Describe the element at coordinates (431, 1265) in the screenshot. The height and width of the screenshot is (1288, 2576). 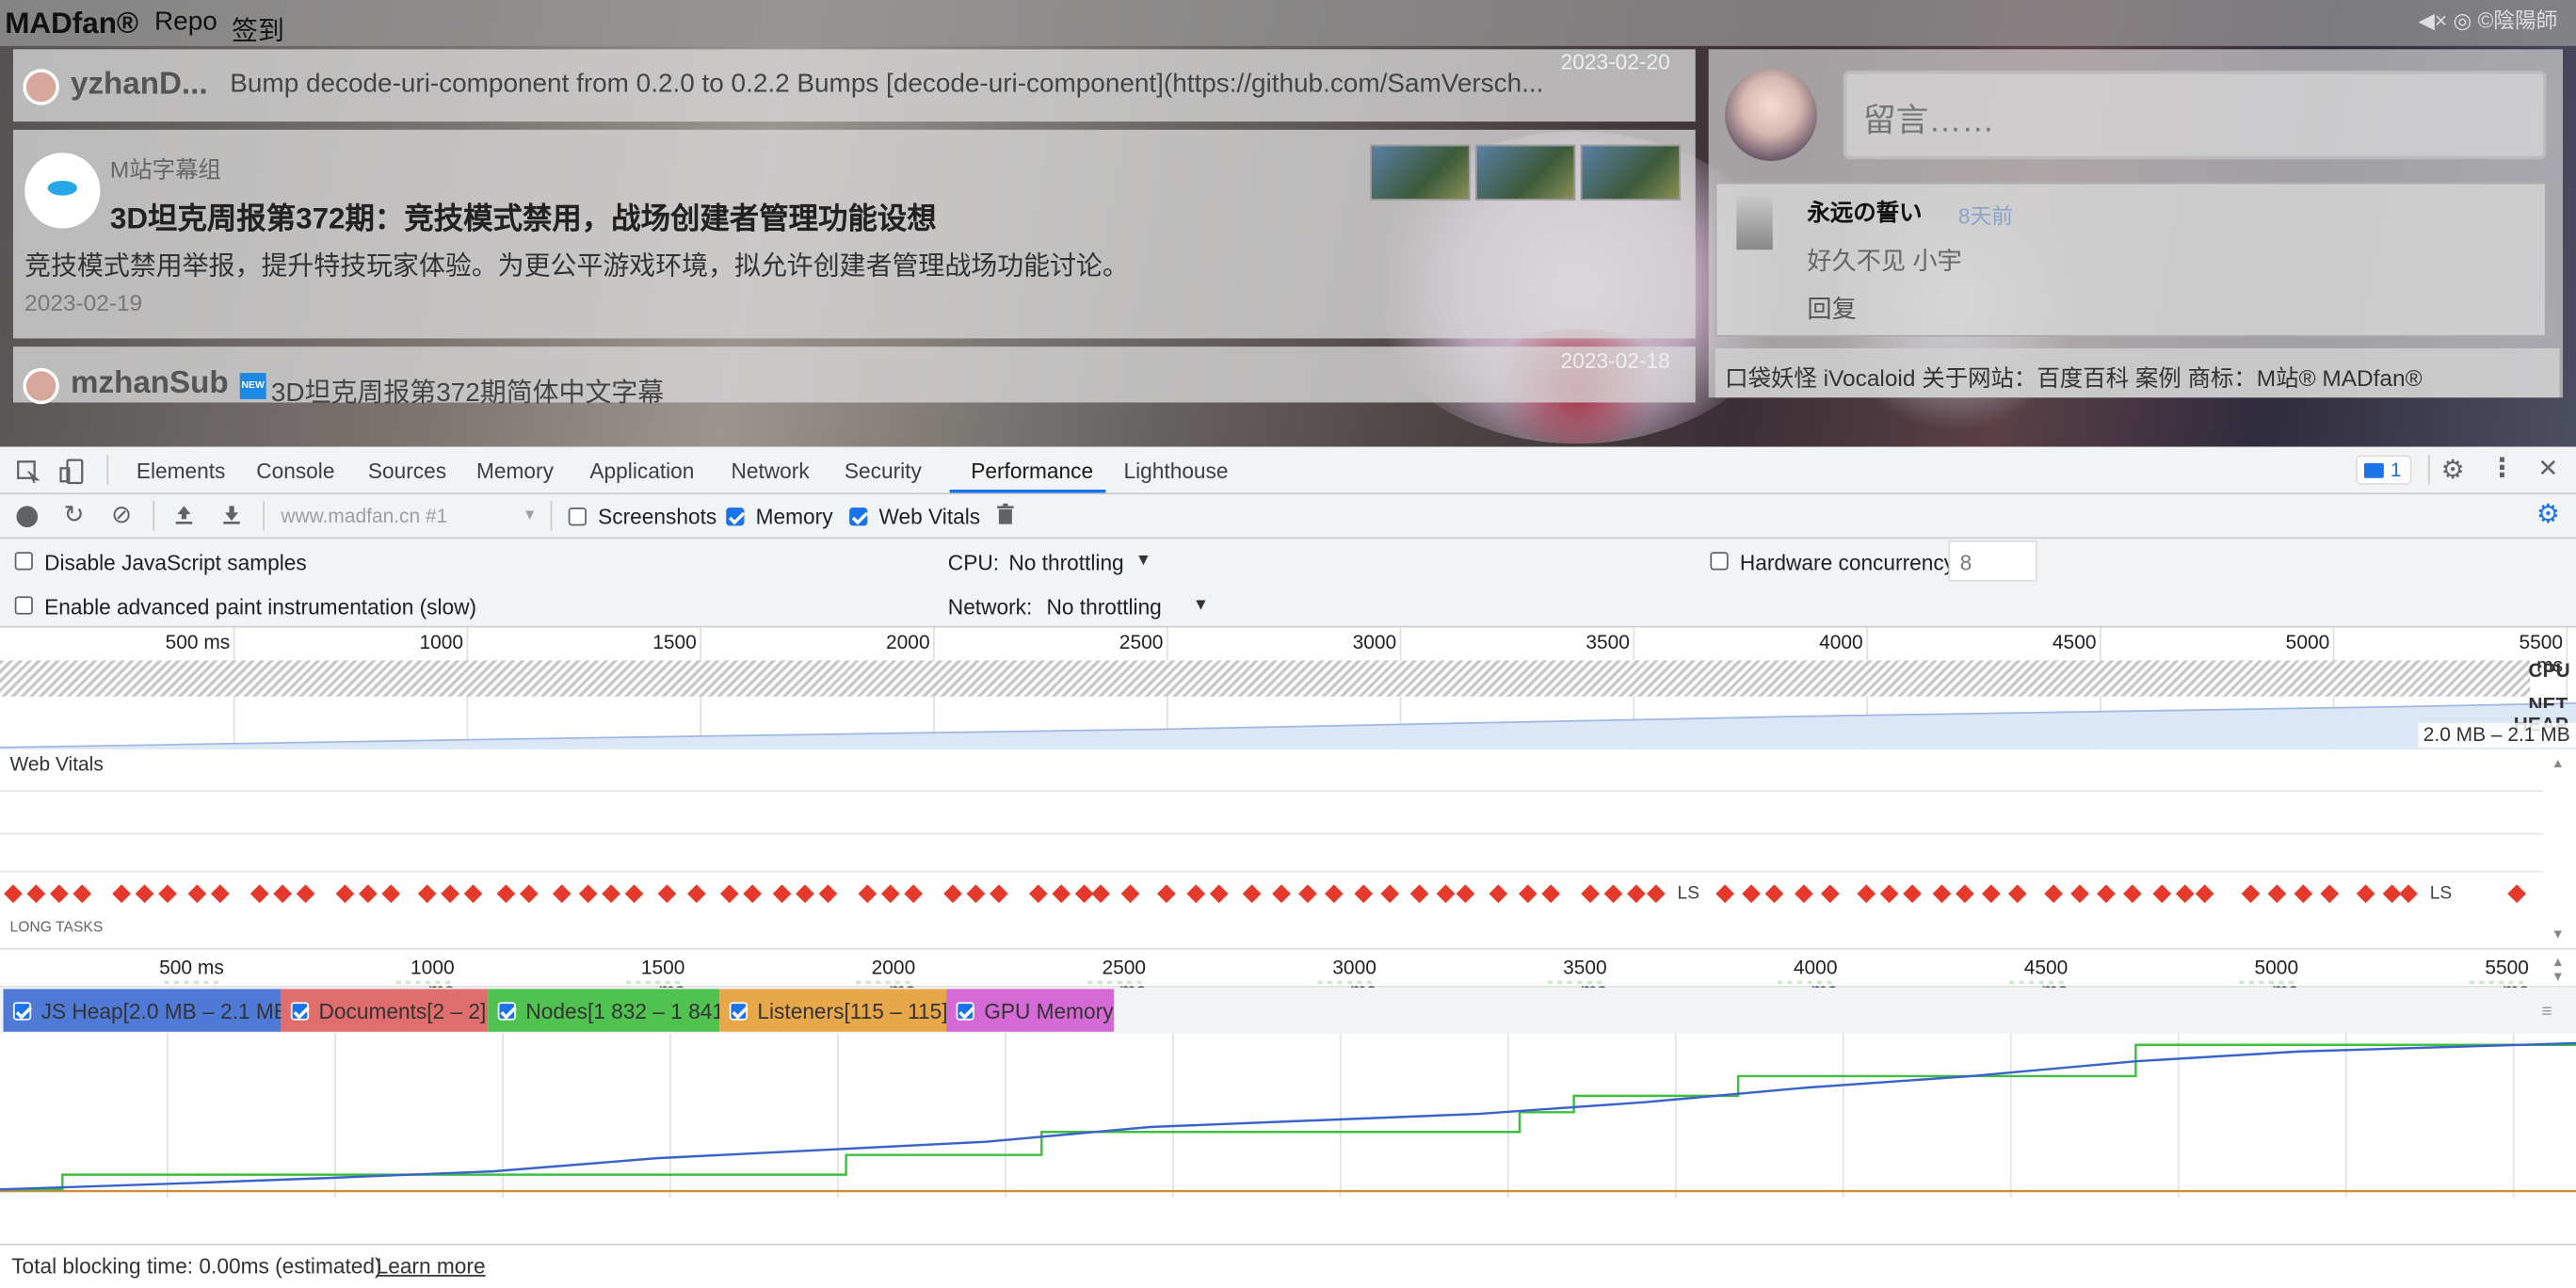
I see `learn-more-link: Learn more` at that location.